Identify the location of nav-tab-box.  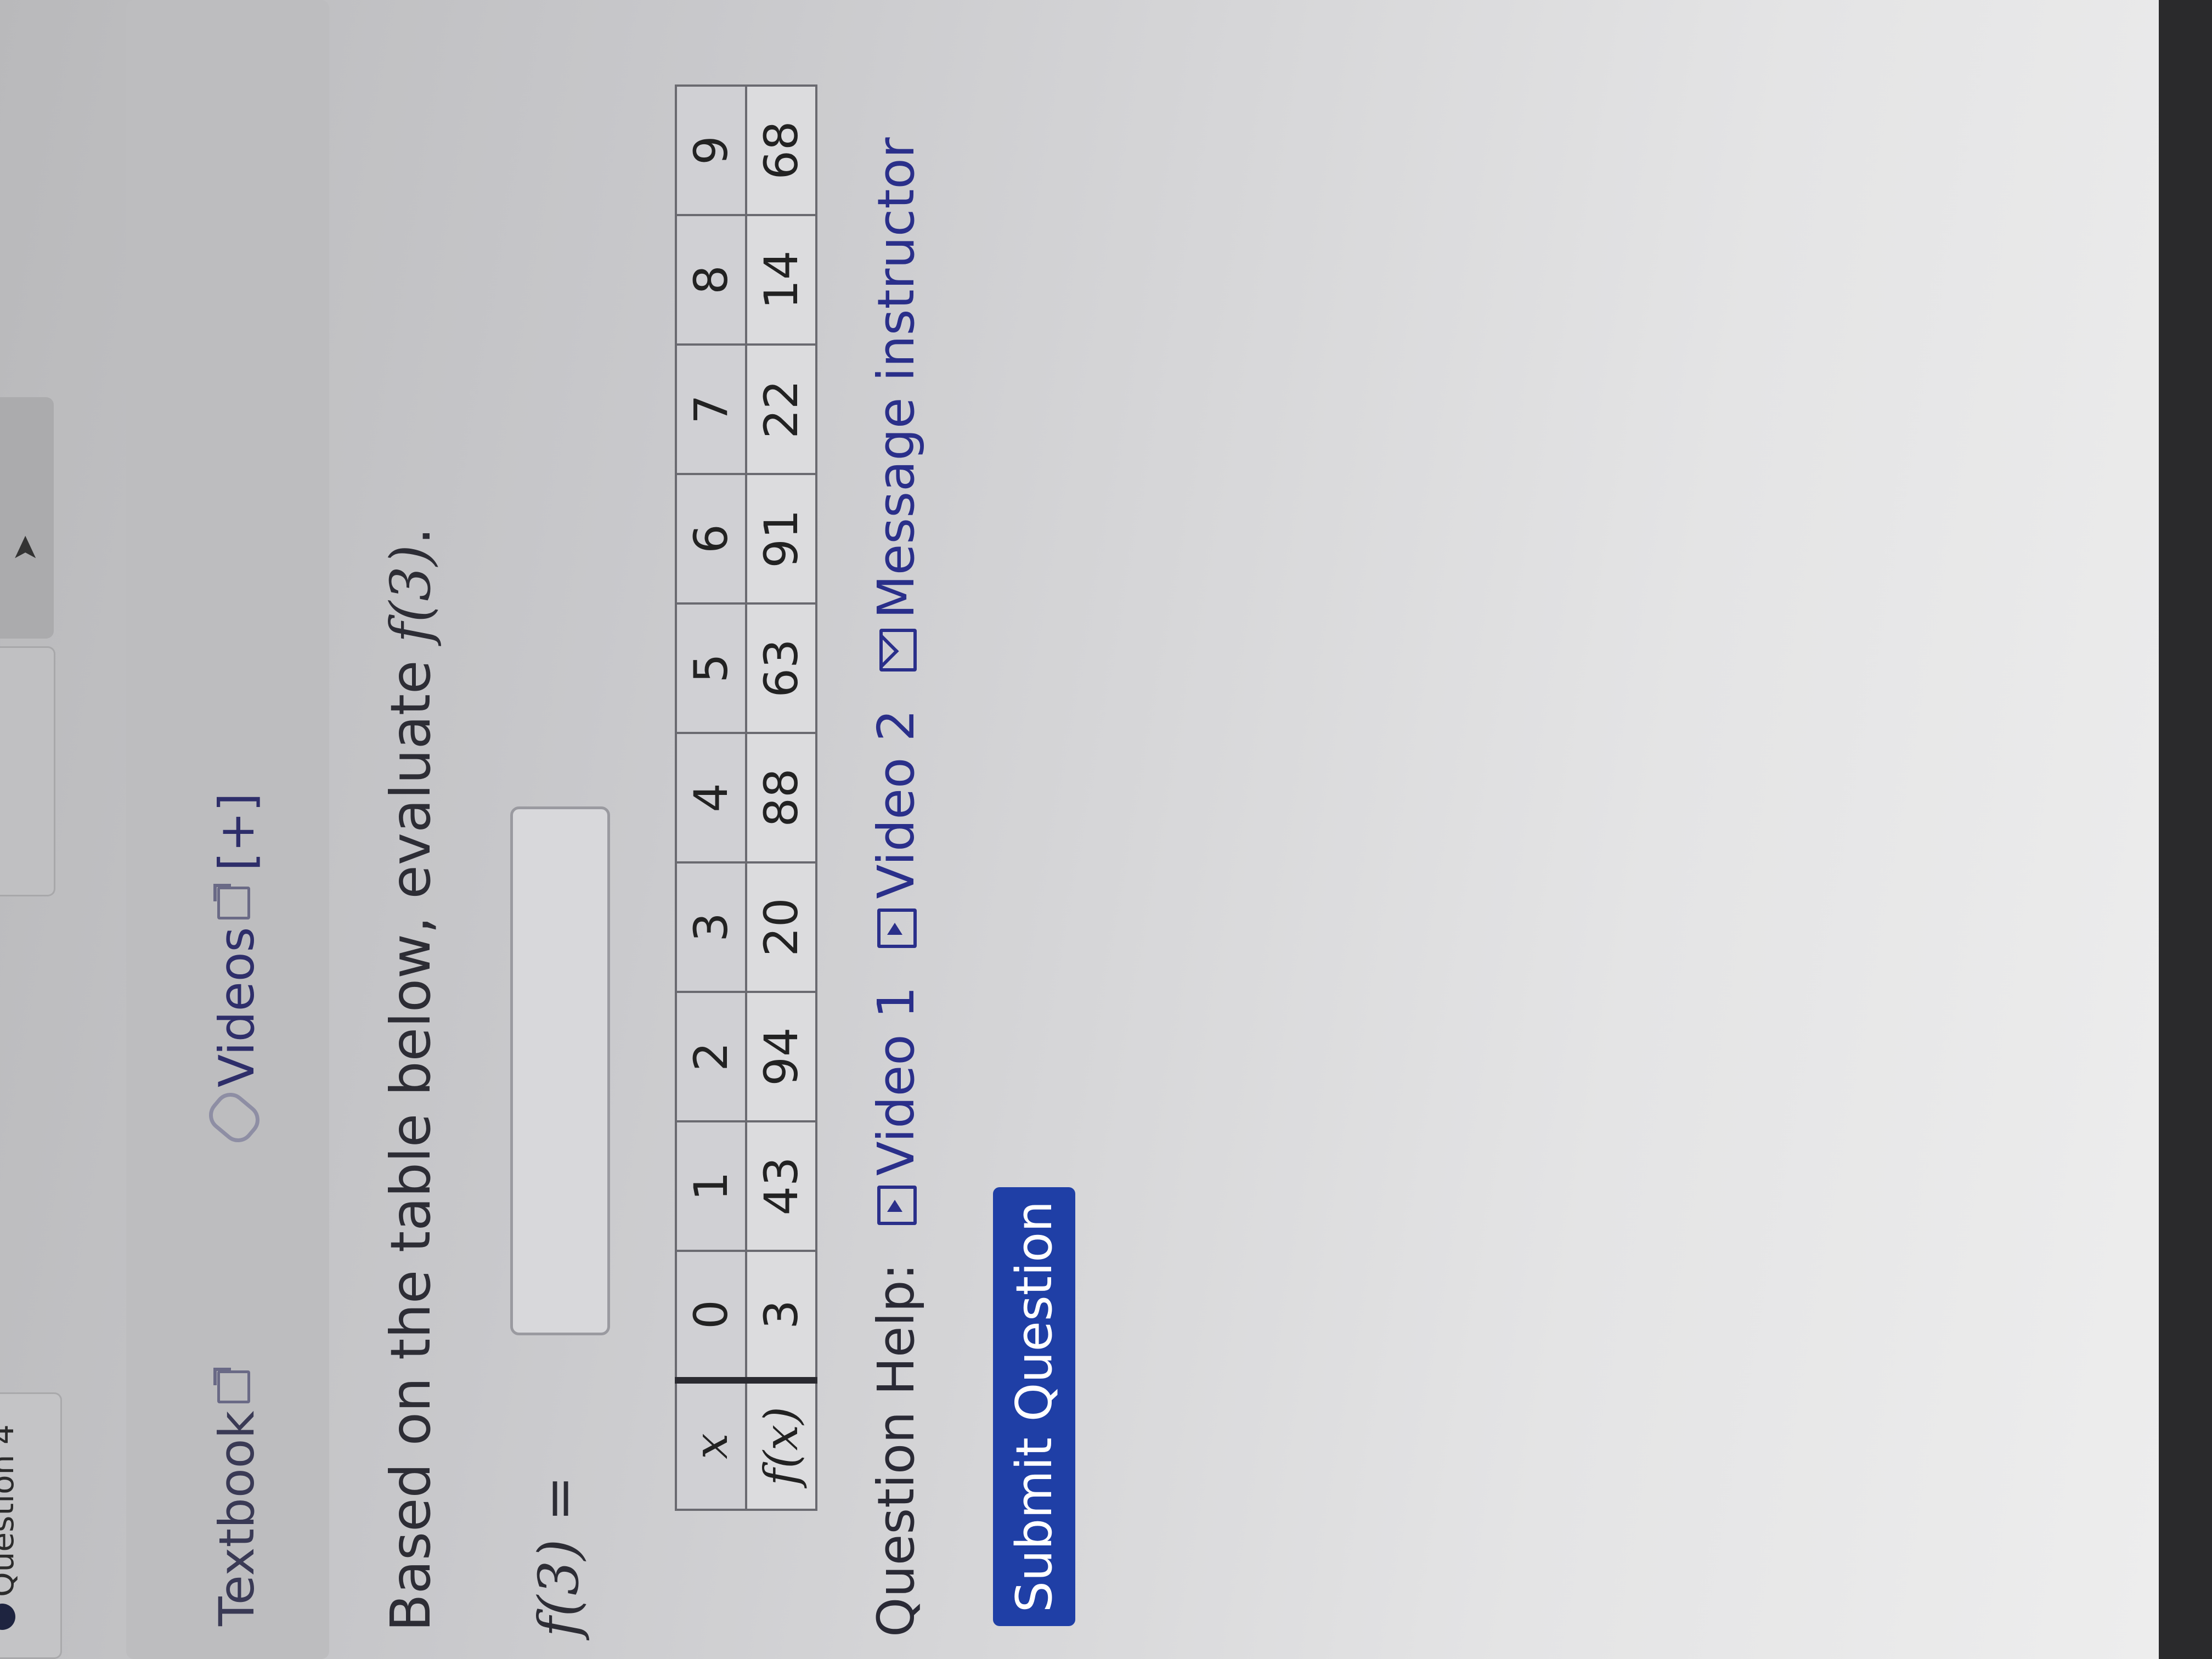
(27, 771).